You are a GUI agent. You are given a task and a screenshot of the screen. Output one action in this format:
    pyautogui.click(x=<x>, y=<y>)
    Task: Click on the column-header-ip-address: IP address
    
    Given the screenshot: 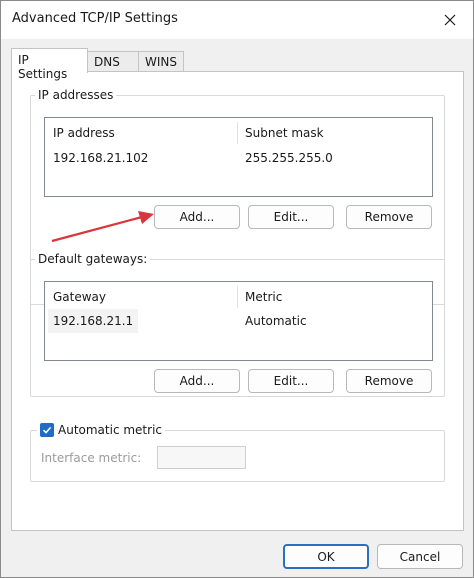 What is the action you would take?
    pyautogui.click(x=84, y=133)
    